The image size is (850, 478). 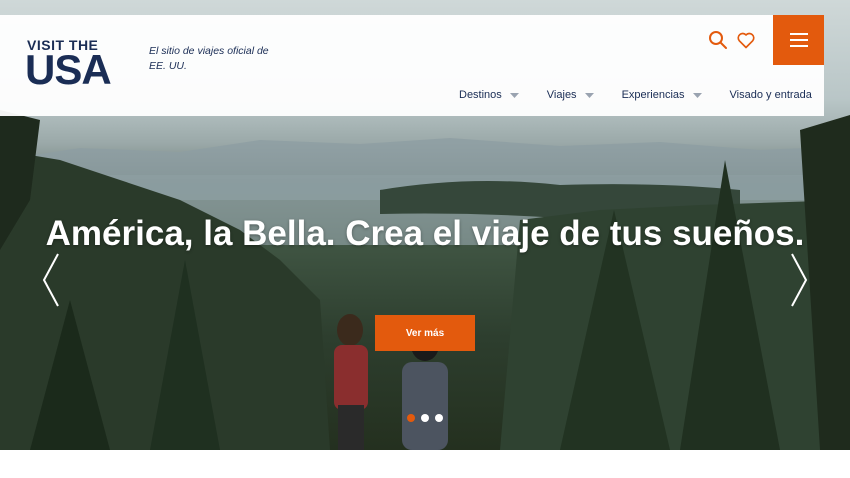 I want to click on chevron-left-icon, so click(x=50, y=280).